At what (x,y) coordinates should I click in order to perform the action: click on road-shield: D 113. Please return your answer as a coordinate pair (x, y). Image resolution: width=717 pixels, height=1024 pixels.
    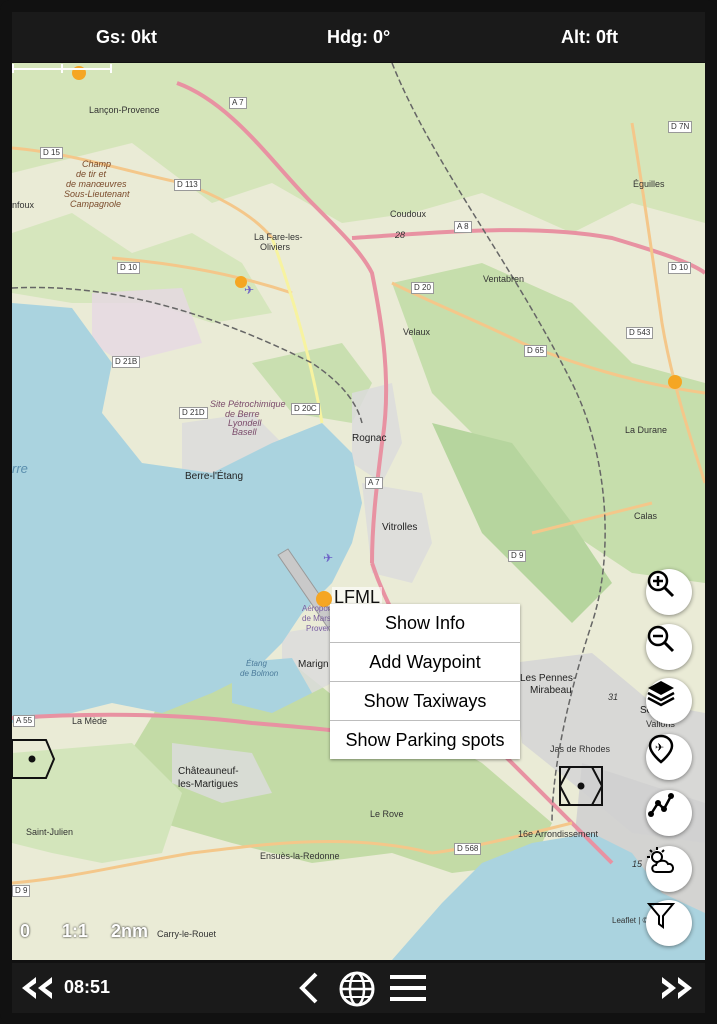
    Looking at the image, I should click on (187, 185).